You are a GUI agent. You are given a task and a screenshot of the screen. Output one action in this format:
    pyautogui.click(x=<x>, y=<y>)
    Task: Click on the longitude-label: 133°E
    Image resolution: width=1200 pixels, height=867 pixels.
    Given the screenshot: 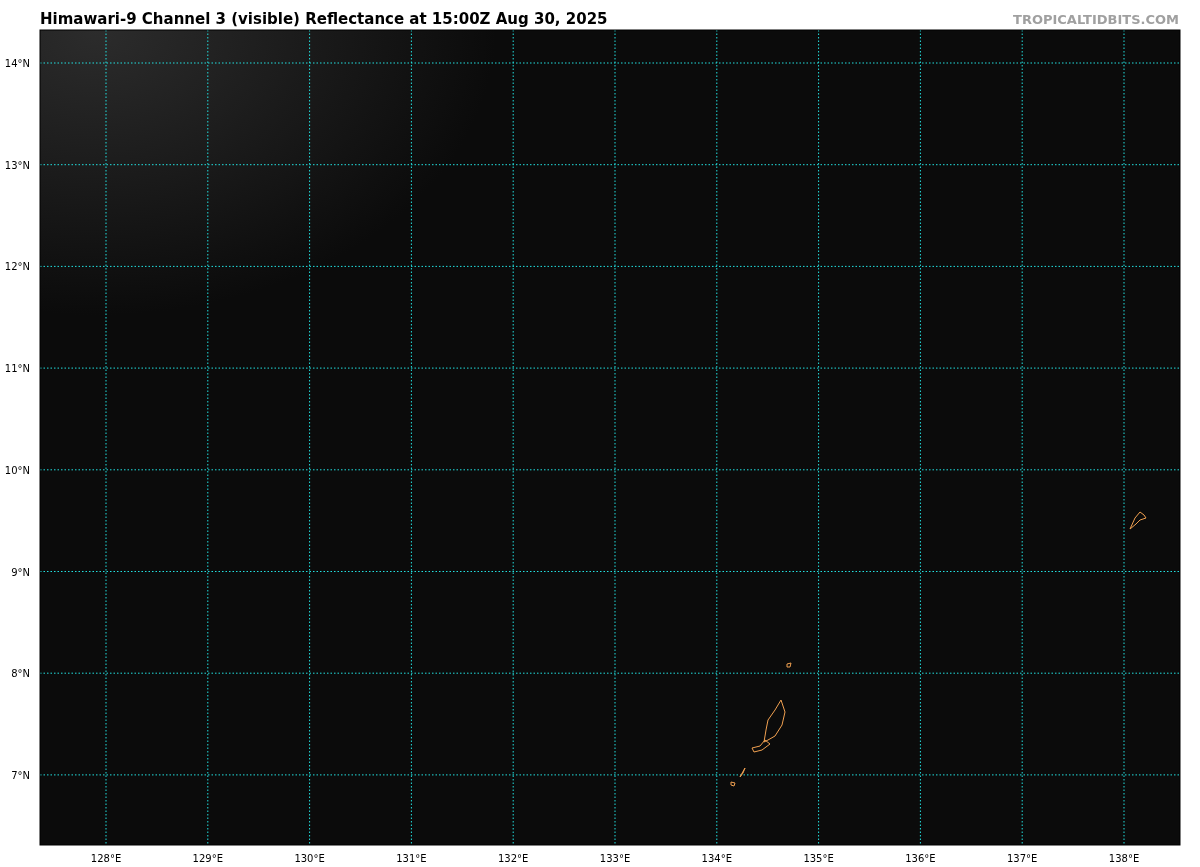 What is the action you would take?
    pyautogui.click(x=615, y=858)
    